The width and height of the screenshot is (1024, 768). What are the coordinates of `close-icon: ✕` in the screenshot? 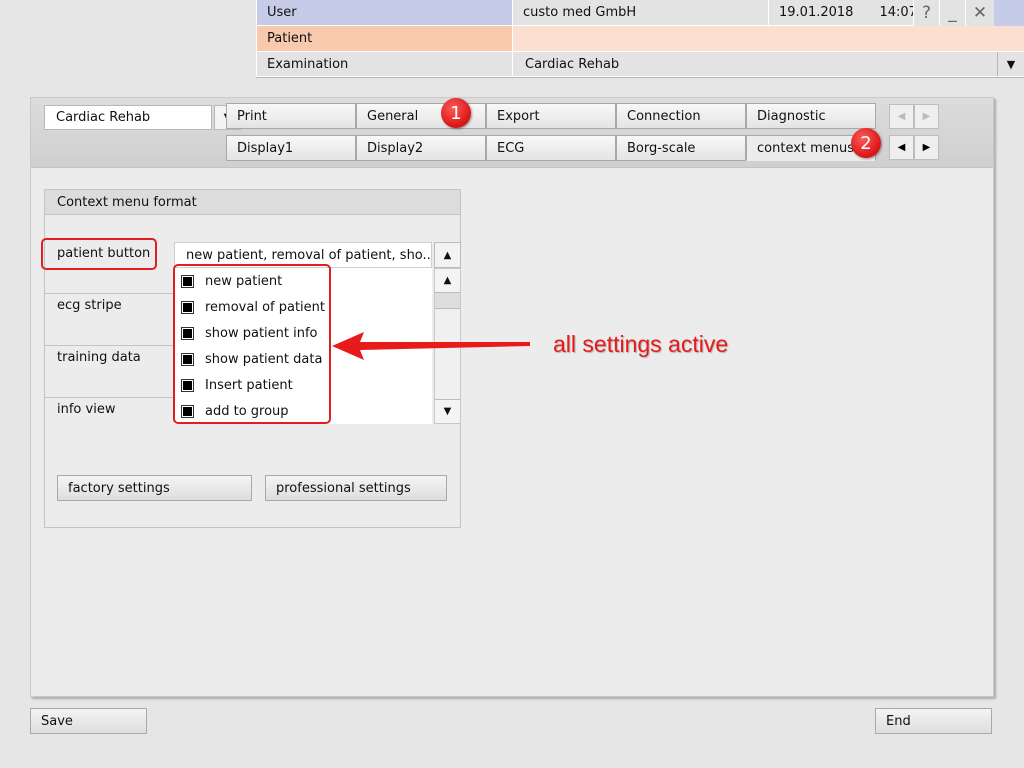 It's located at (980, 13).